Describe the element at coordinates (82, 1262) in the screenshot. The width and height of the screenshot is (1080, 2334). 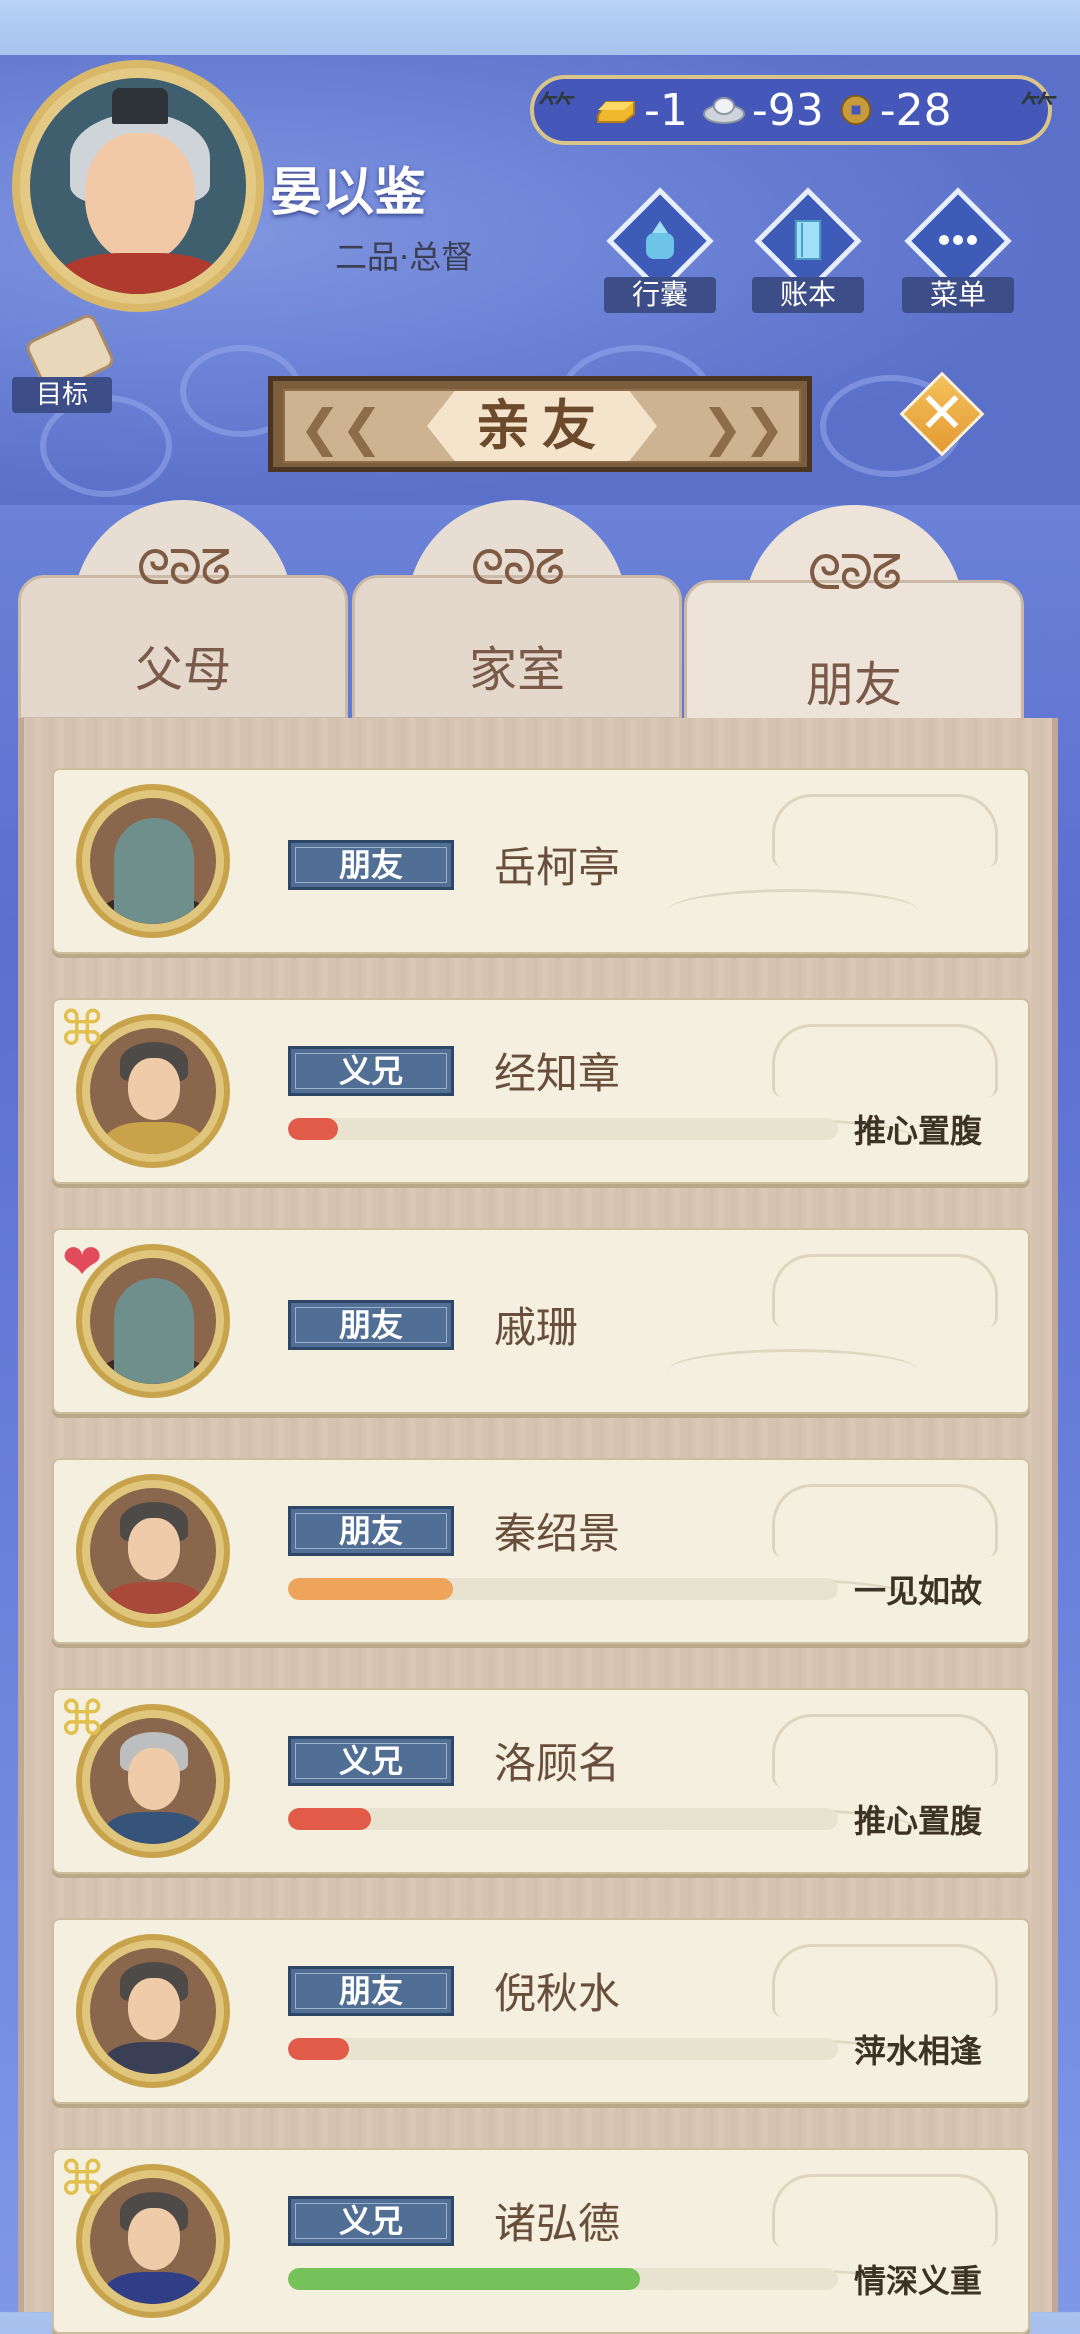
I see `heart-icon: ❤` at that location.